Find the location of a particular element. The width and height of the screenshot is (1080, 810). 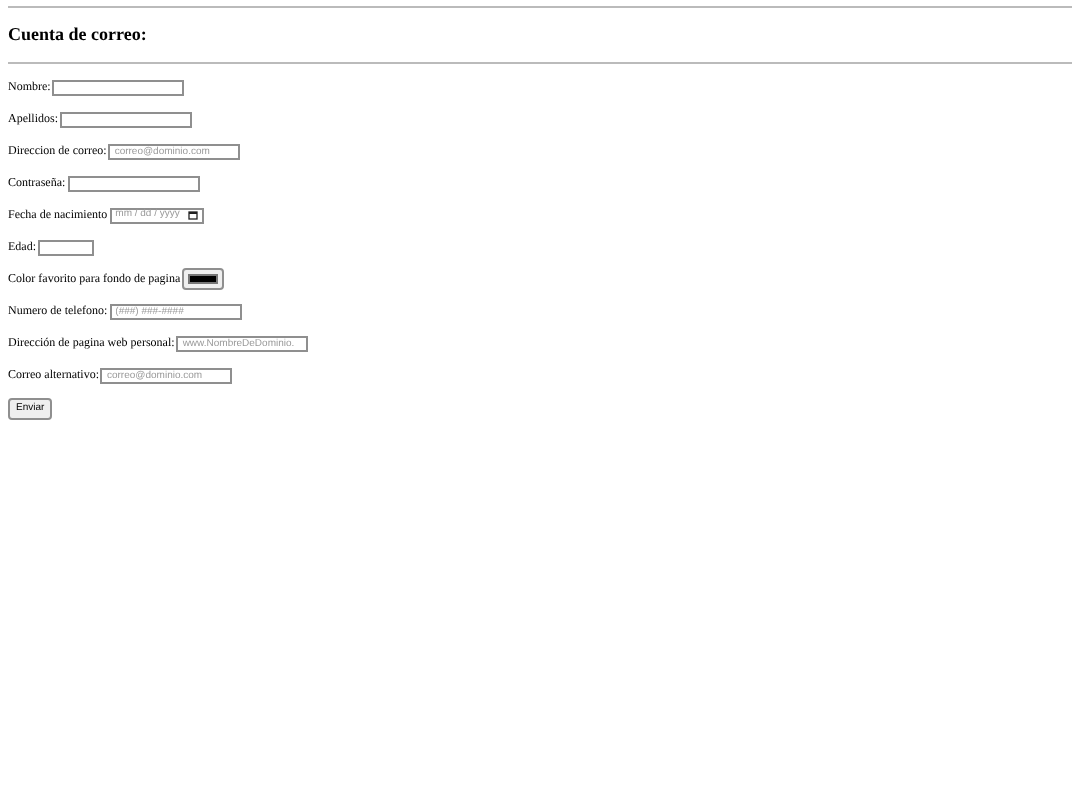

calendar-icon is located at coordinates (192, 215).